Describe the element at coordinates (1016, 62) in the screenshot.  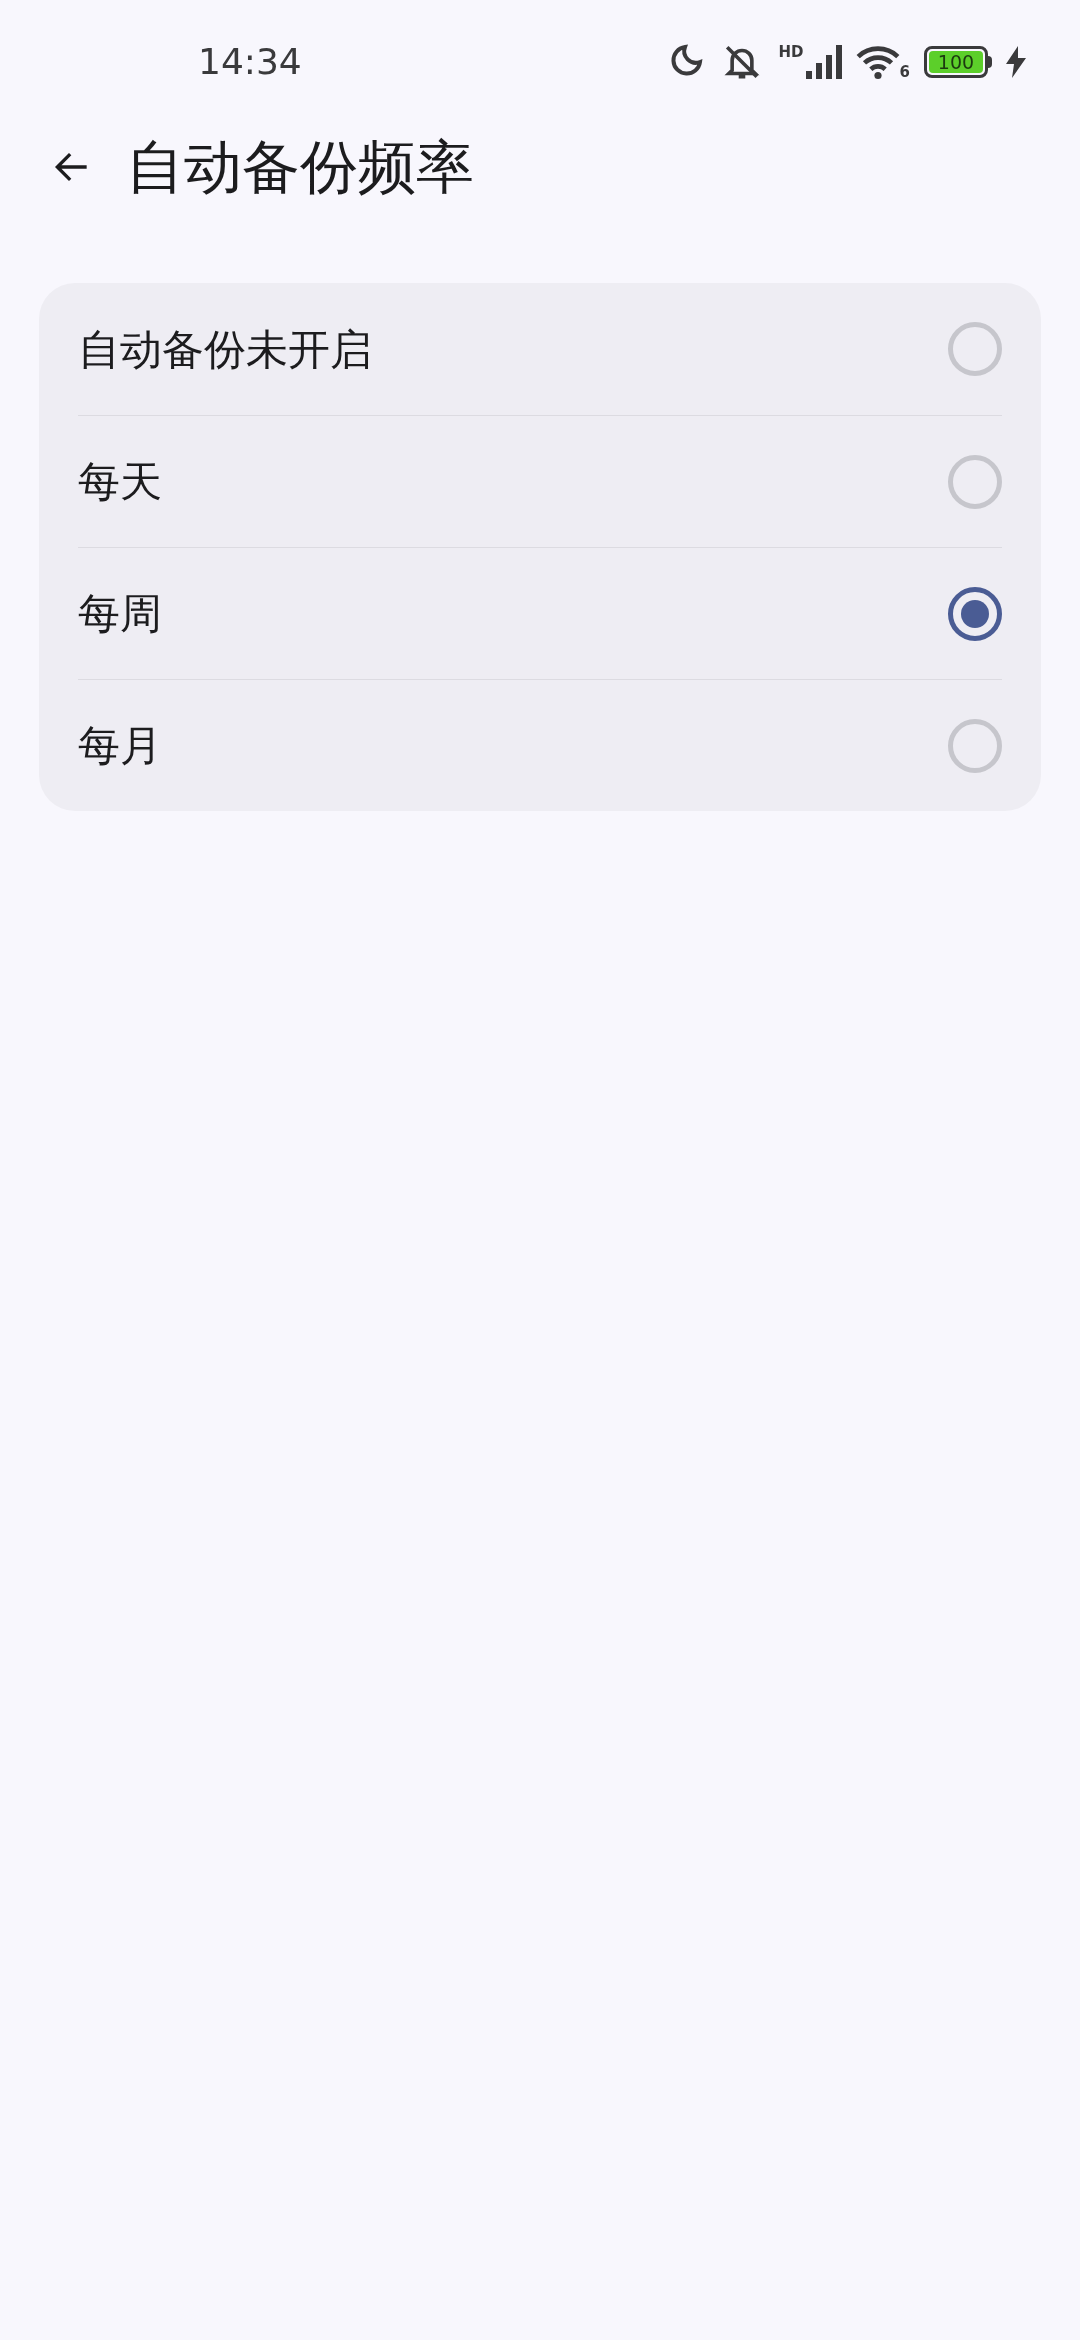
I see `charging-bolt-icon` at that location.